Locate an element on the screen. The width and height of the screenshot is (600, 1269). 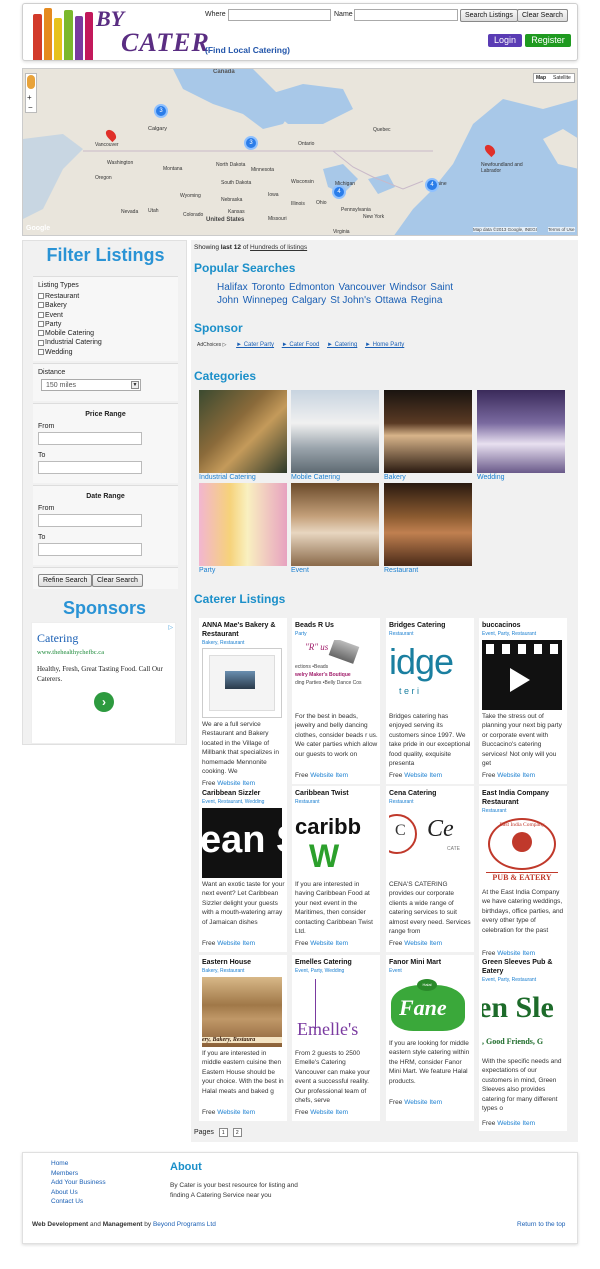
popular-link: St John's is located at coordinates (350, 300).